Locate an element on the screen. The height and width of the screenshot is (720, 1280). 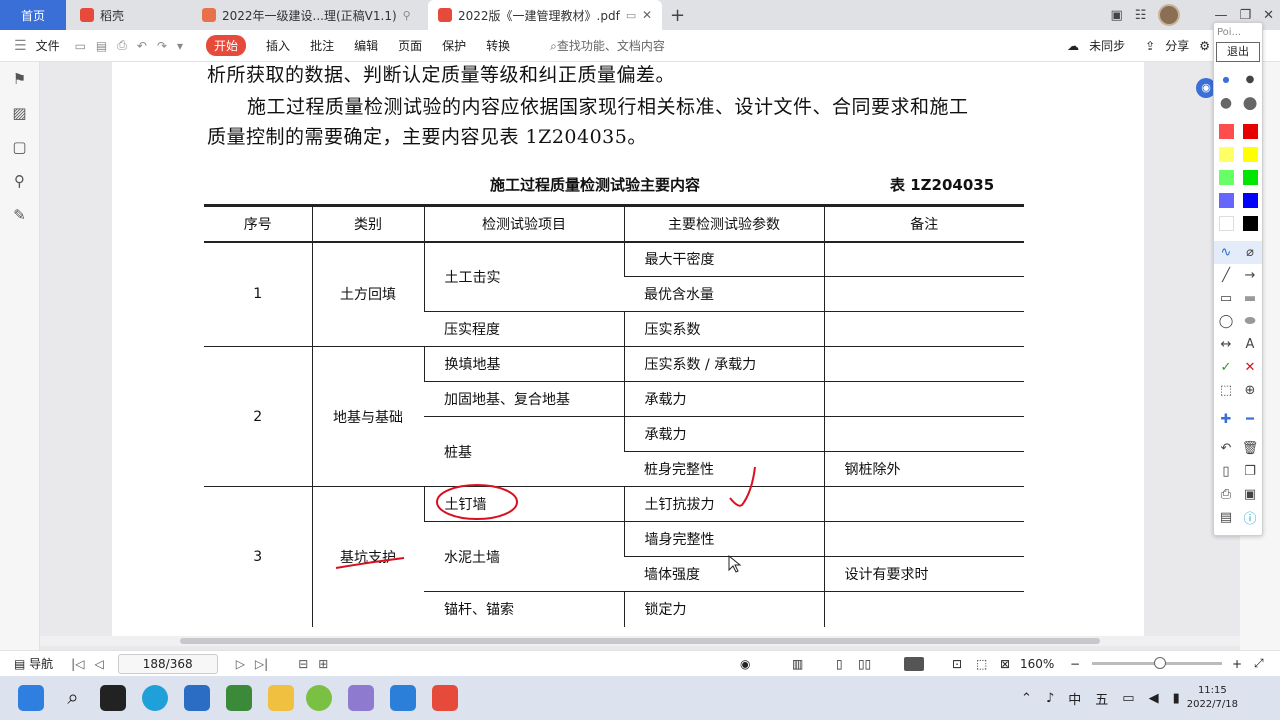
filled-ellipse-icon: ⬬ is located at coordinates (1250, 321).